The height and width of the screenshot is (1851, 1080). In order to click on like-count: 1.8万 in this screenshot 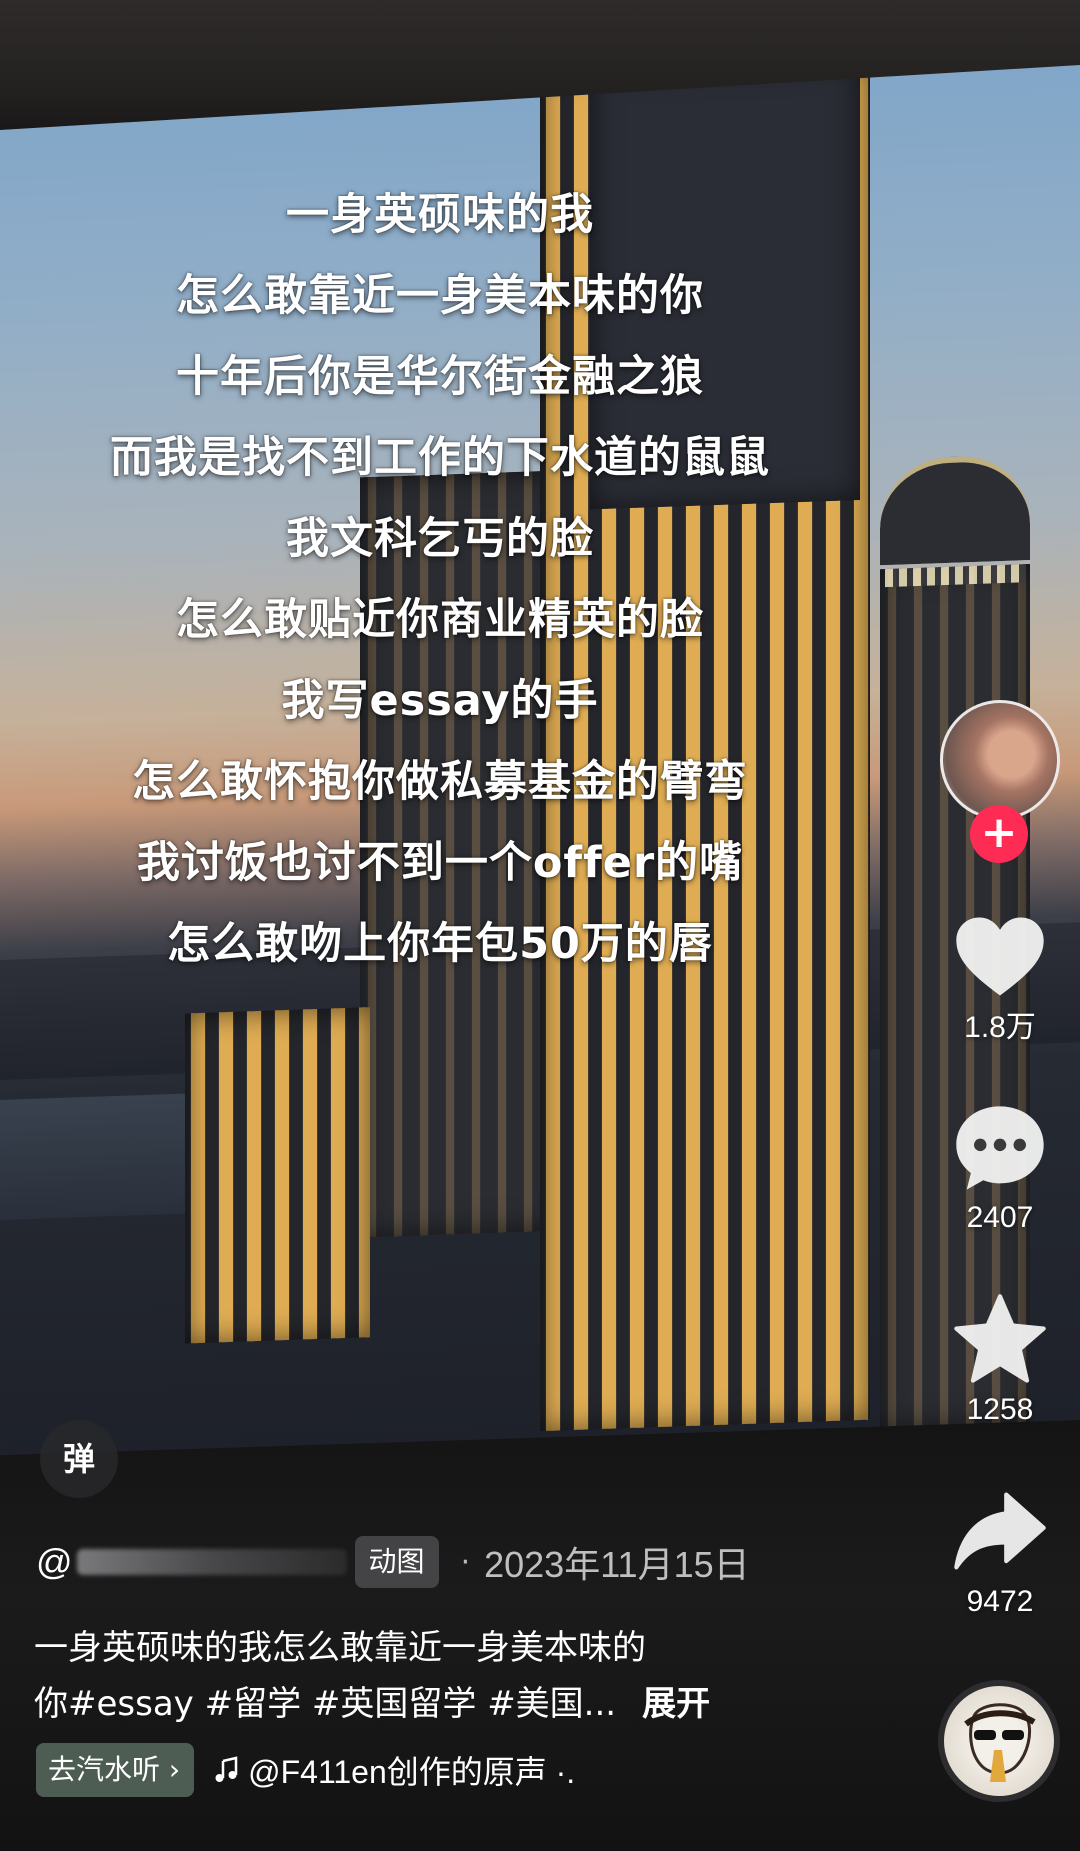, I will do `click(1000, 1027)`.